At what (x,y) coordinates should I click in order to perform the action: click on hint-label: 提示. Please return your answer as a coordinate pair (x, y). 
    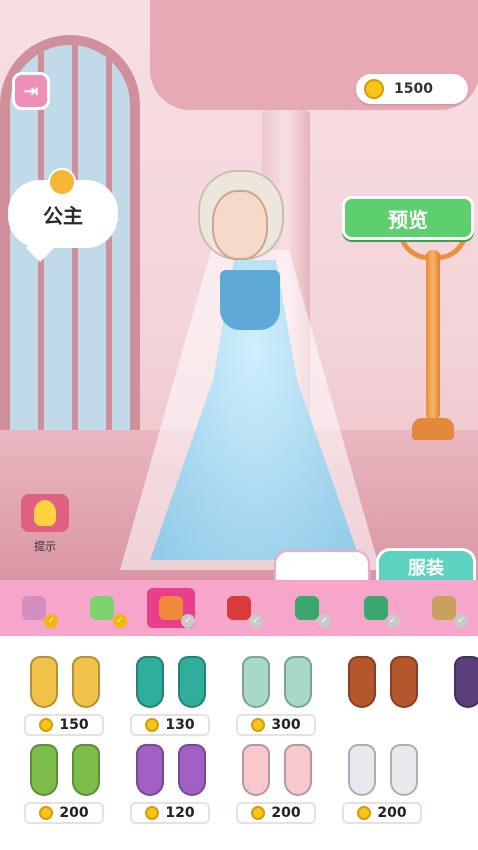
    Looking at the image, I should click on (45, 546).